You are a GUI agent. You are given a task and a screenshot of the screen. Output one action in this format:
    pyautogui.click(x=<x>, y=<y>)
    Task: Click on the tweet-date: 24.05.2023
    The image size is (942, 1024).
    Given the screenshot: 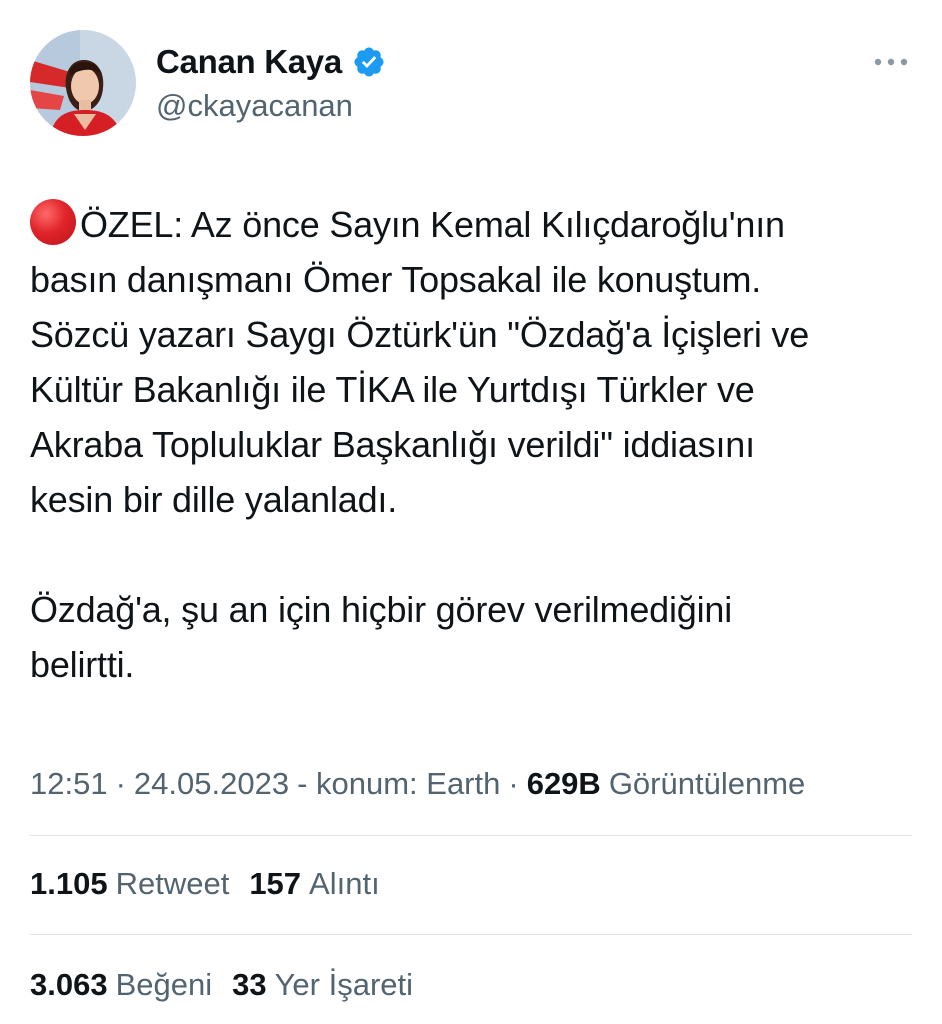 What is the action you would take?
    pyautogui.click(x=211, y=784)
    